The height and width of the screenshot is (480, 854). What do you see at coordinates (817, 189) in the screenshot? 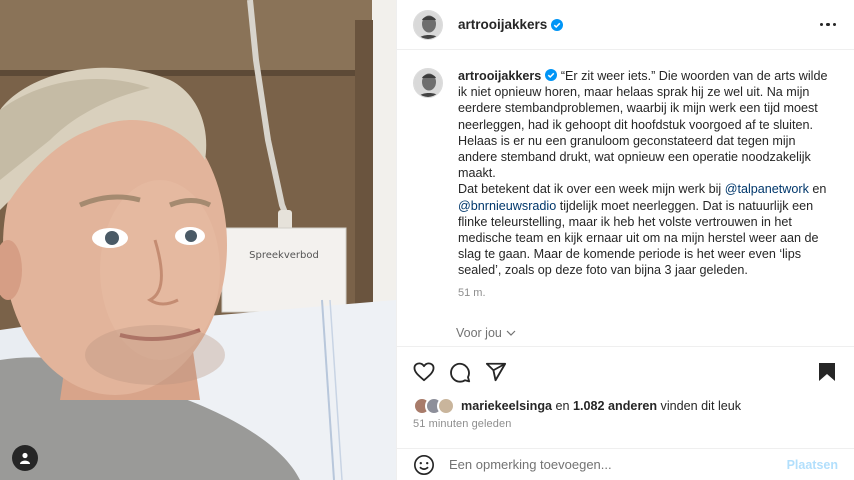
I see `caption-text-part: en` at bounding box center [817, 189].